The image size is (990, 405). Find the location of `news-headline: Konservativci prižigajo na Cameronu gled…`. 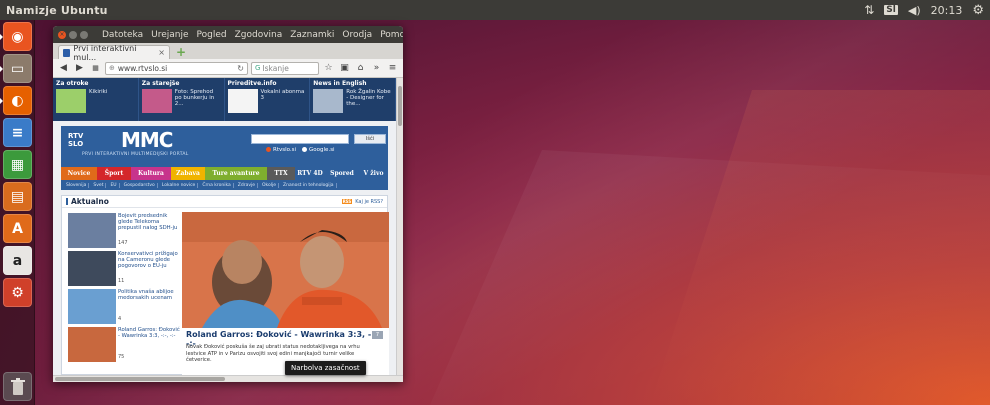

news-headline: Konservativci prižigajo na Cameronu gled… is located at coordinates (150, 260).